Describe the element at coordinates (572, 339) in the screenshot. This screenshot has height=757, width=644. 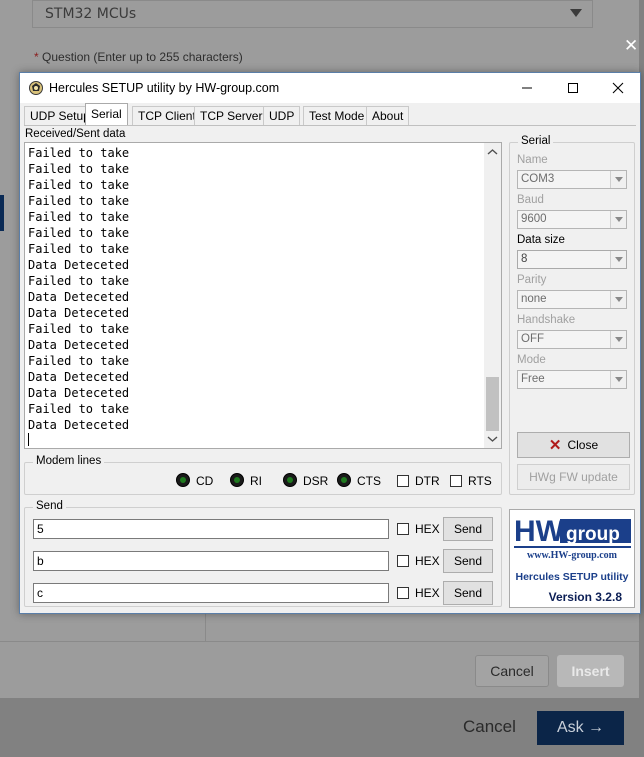
I see `handshake-select: OFF` at that location.